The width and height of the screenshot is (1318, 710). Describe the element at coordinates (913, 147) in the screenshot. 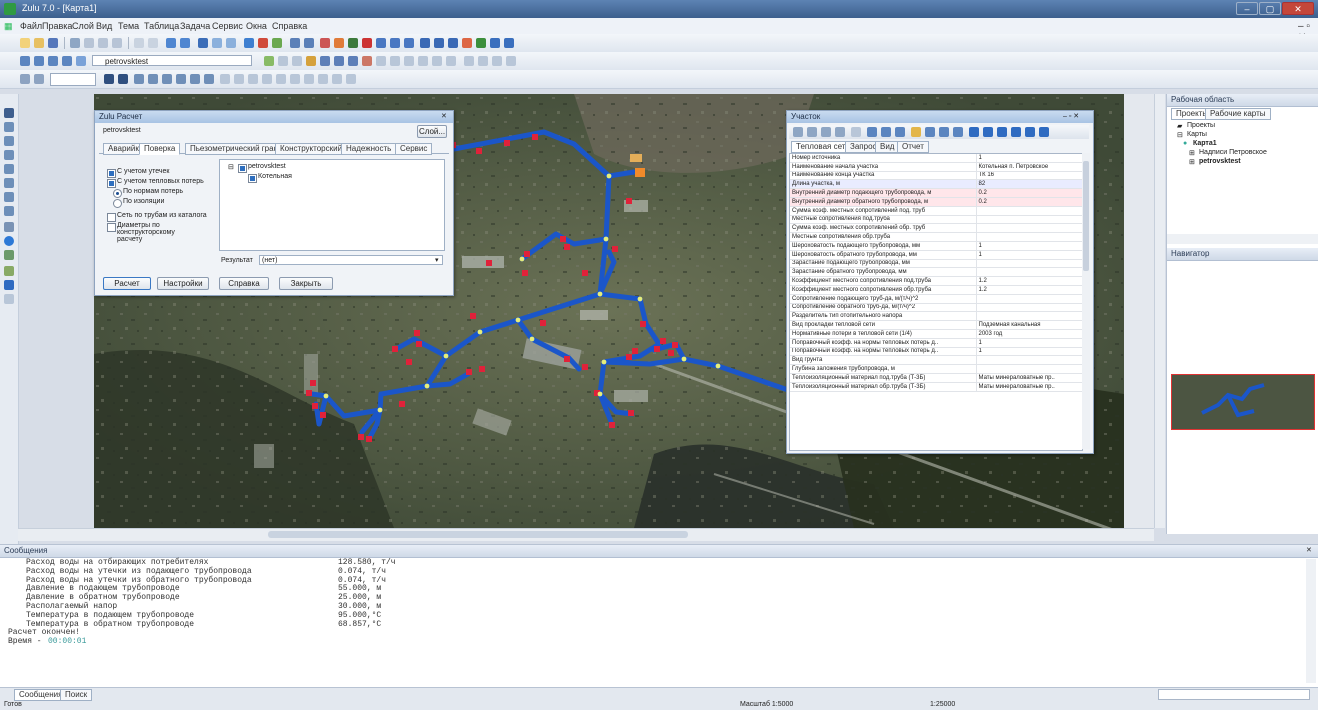

I see `tab-report: Отчет` at that location.